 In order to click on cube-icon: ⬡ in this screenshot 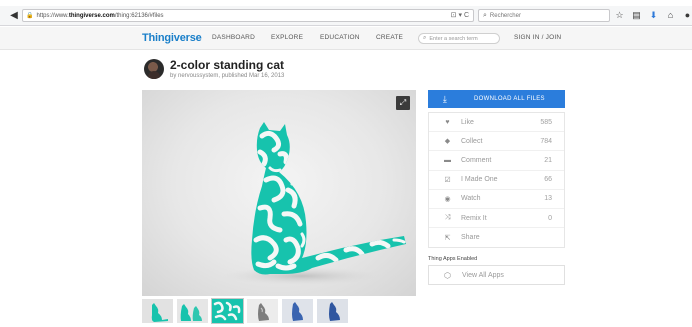, I will do `click(447, 275)`.